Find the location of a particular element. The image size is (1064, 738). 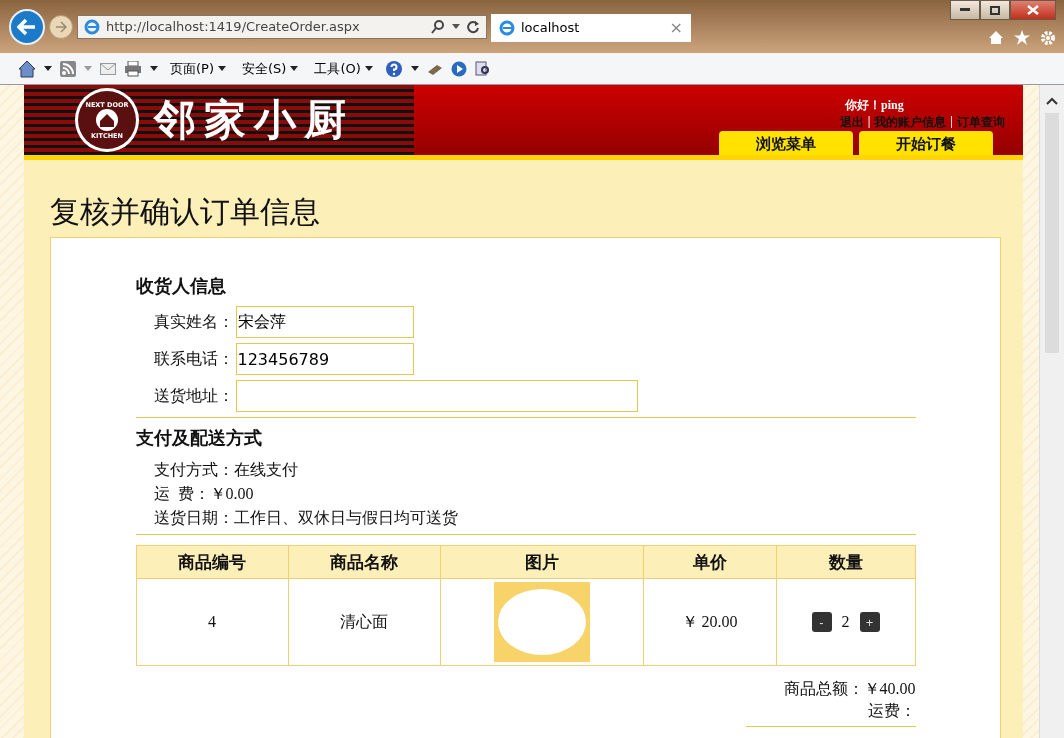

maximize-button is located at coordinates (995, 10).